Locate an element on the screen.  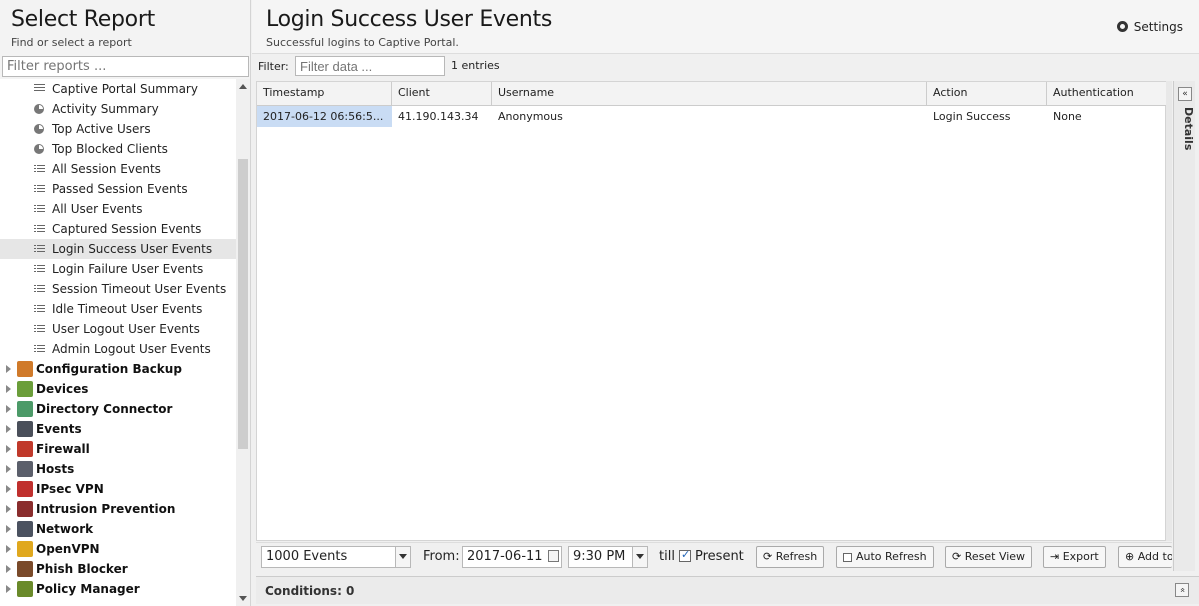
filter-reports-input is located at coordinates (125, 66).